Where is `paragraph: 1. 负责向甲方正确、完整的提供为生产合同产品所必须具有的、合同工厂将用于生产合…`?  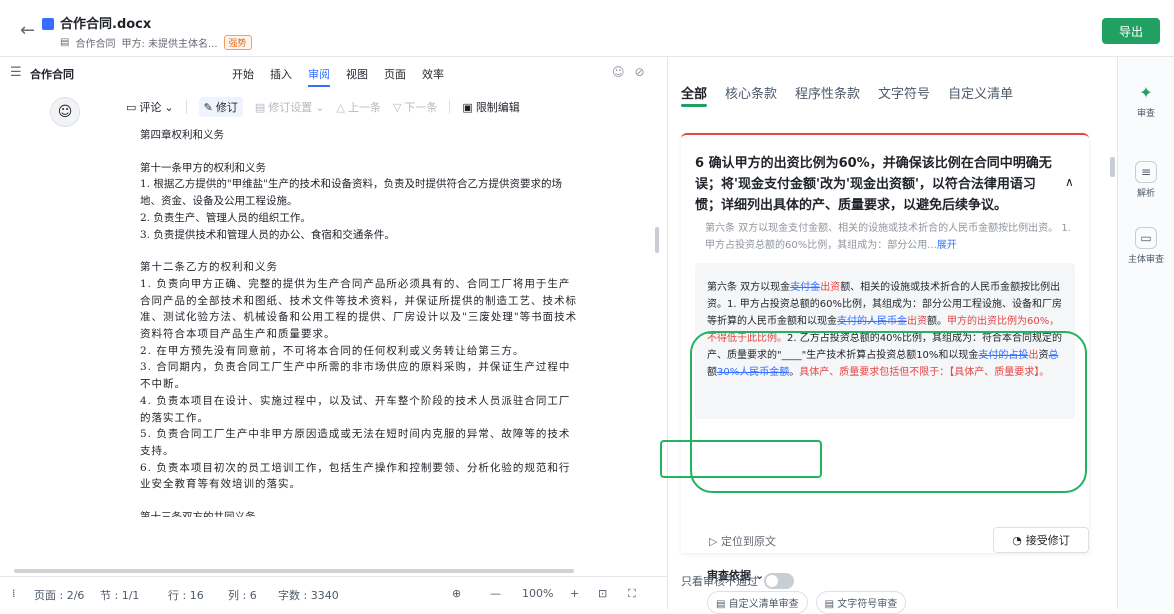
paragraph: 1. 负责向甲方正确、完整的提供为生产合同产品所必须具有的、合同工厂将用于生产合… is located at coordinates (359, 309).